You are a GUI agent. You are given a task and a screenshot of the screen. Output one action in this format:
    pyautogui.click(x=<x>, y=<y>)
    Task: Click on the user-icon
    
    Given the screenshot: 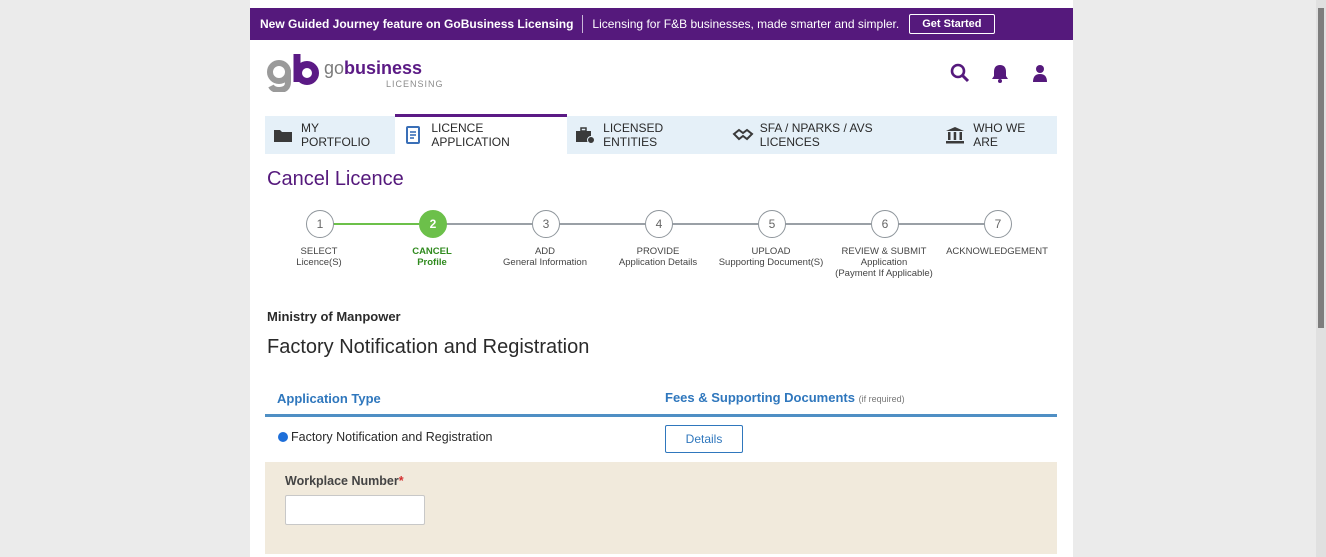 What is the action you would take?
    pyautogui.click(x=1040, y=73)
    